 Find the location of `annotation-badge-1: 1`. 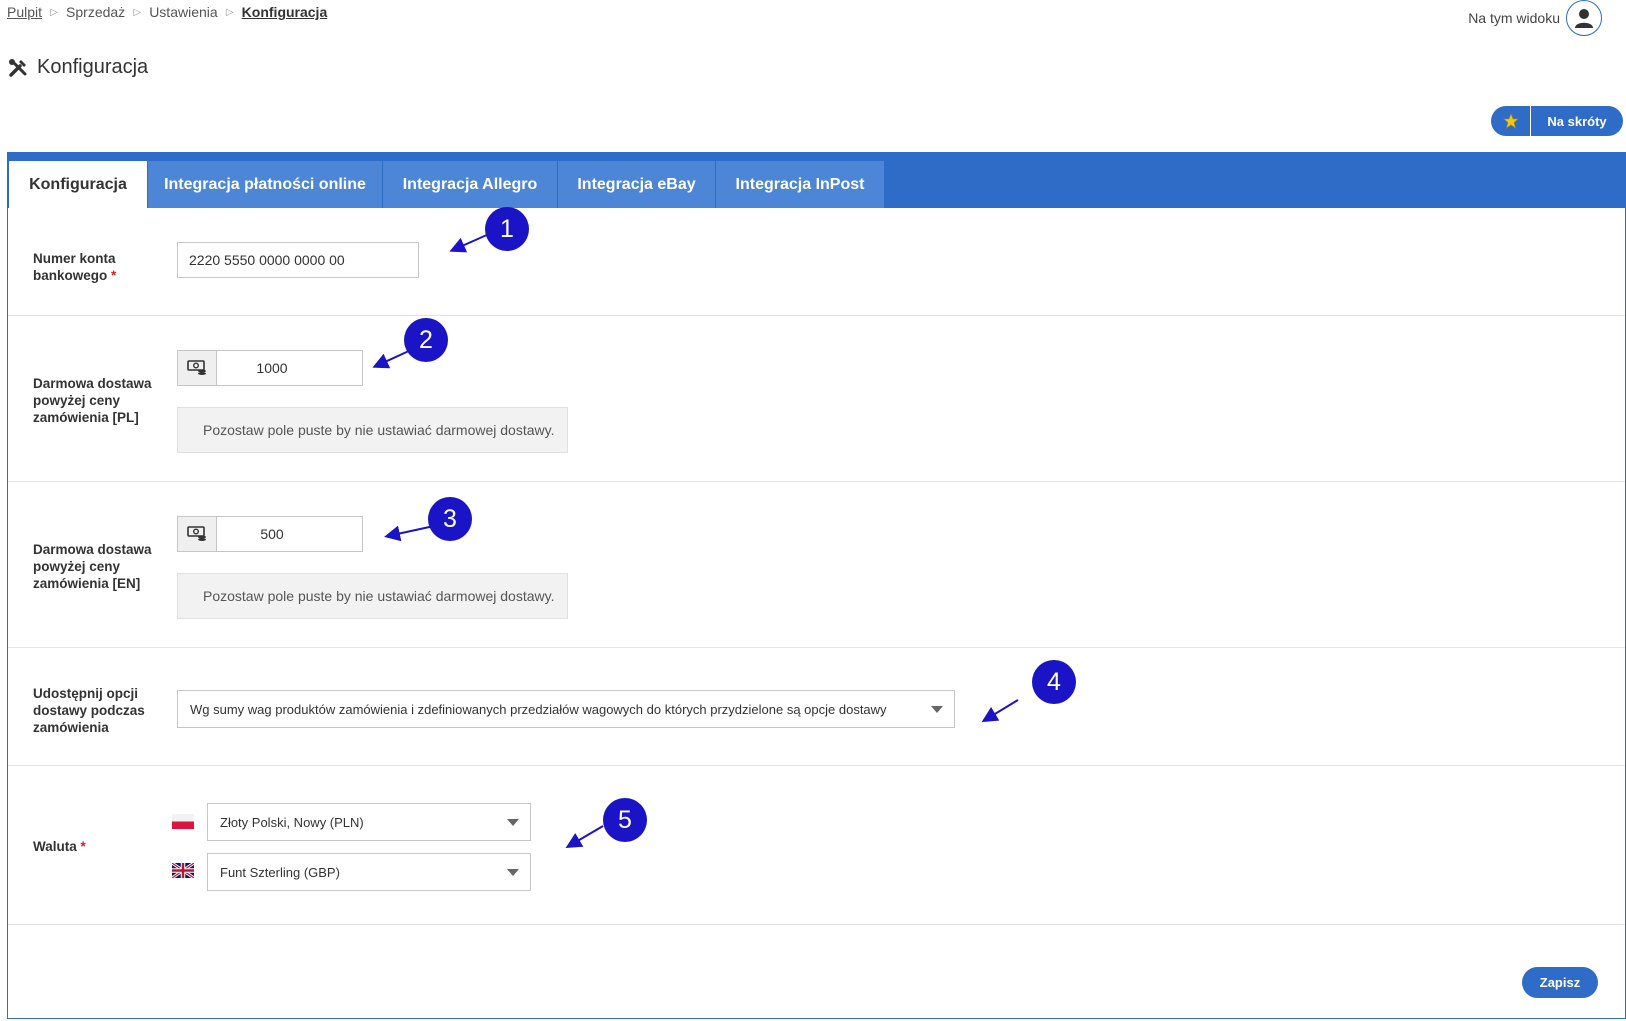

annotation-badge-1: 1 is located at coordinates (507, 229).